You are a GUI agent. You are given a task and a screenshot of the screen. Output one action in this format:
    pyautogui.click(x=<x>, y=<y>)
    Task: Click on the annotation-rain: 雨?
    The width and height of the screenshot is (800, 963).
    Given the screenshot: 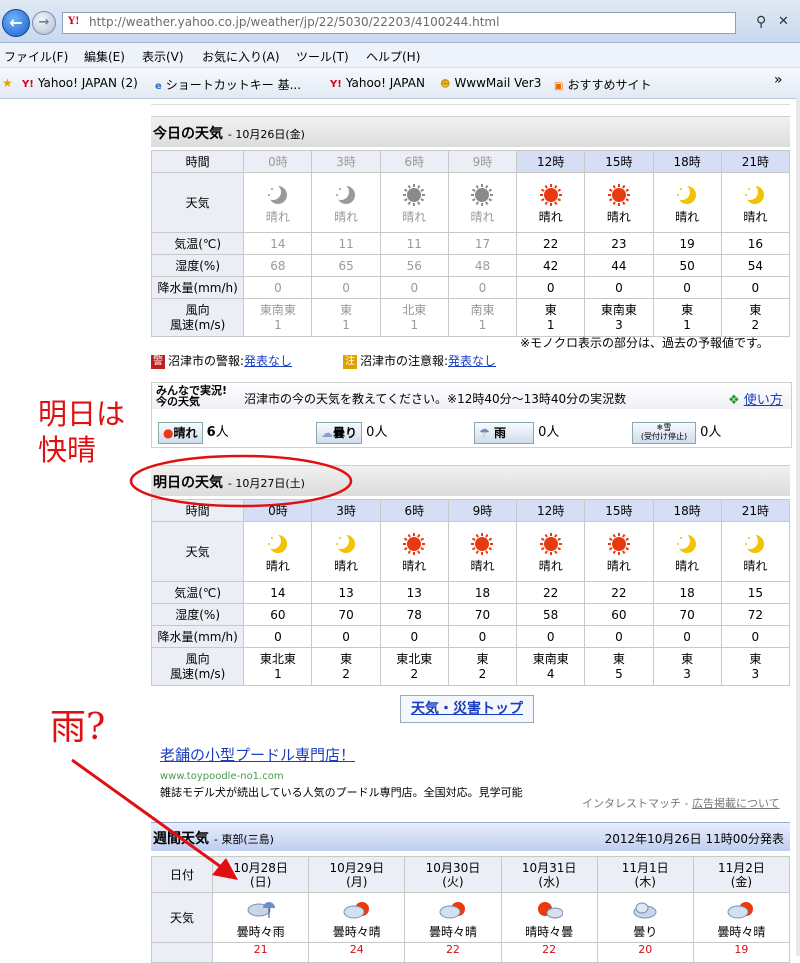 What is the action you would take?
    pyautogui.click(x=78, y=727)
    